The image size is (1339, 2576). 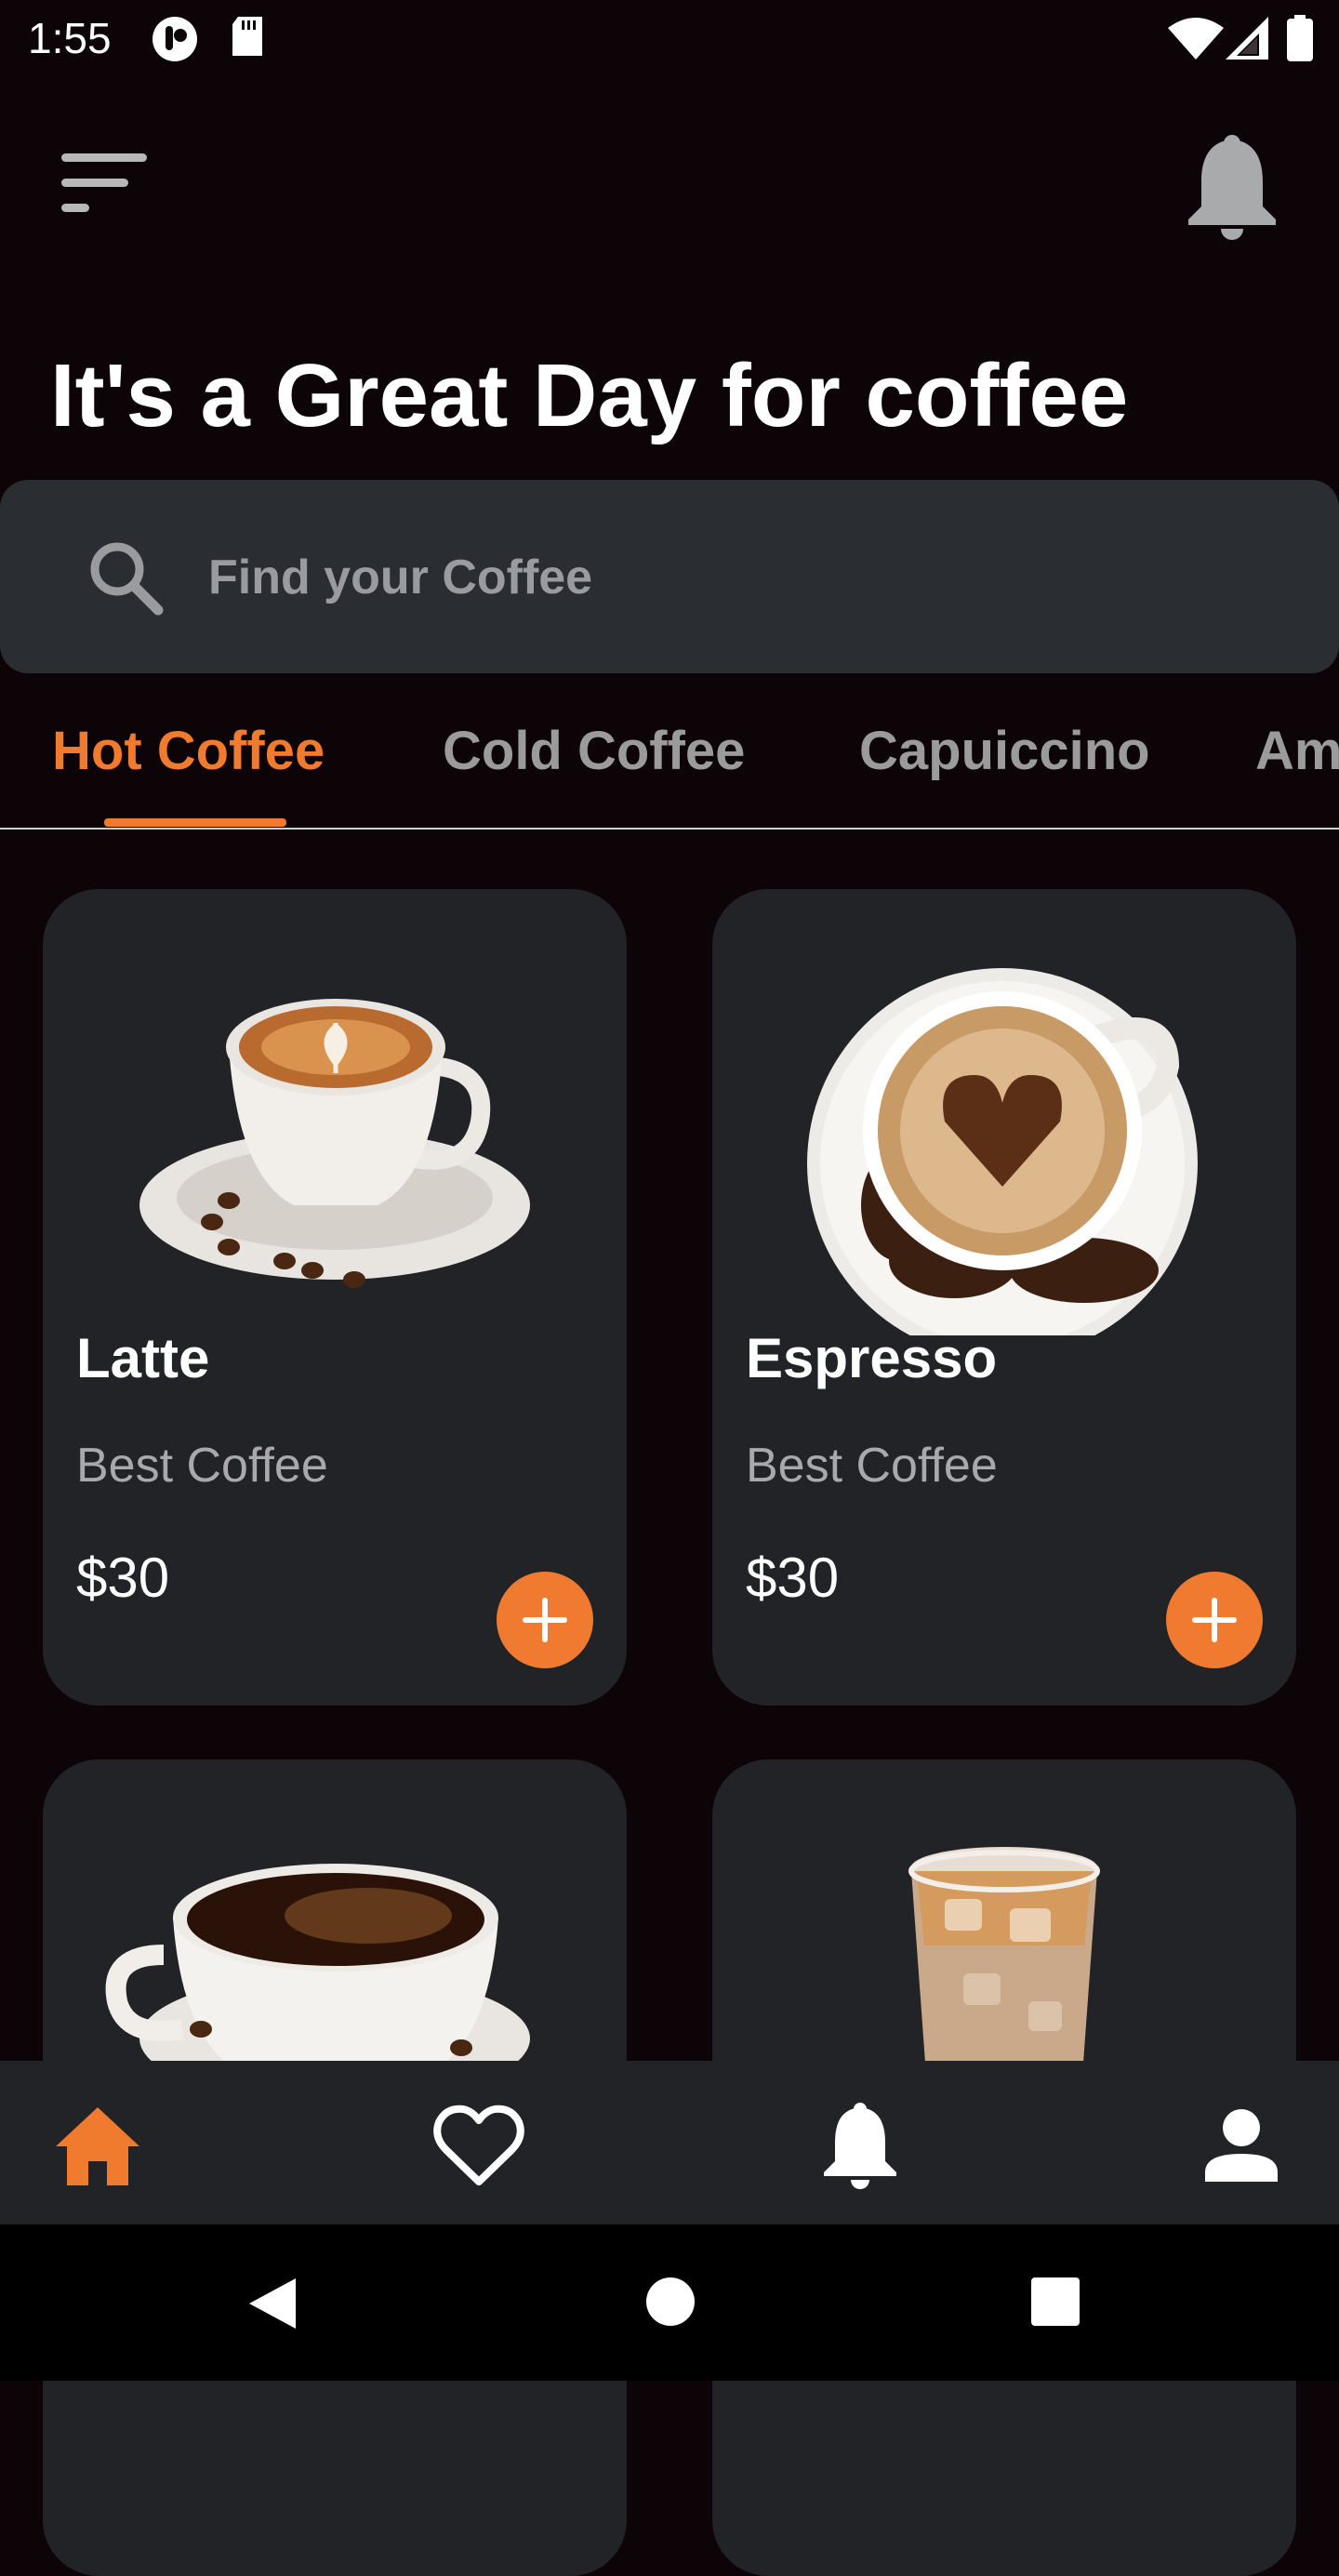 I want to click on back-icon, so click(x=272, y=2303).